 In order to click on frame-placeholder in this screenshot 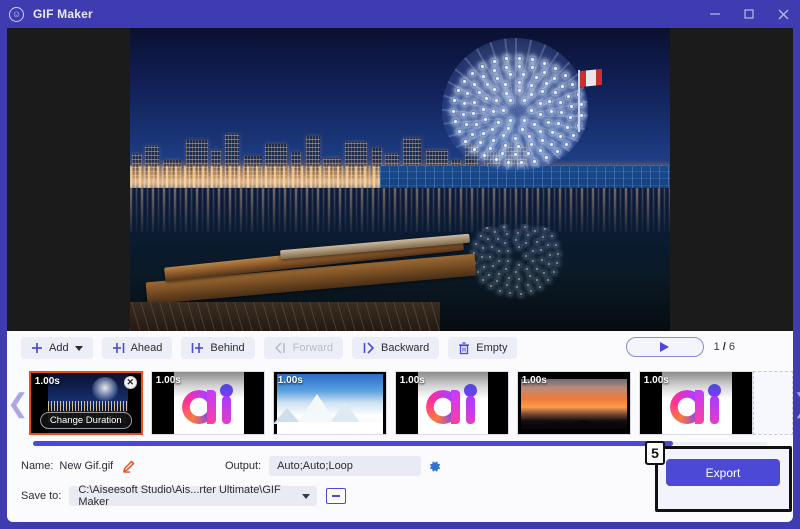, I will do `click(772, 403)`.